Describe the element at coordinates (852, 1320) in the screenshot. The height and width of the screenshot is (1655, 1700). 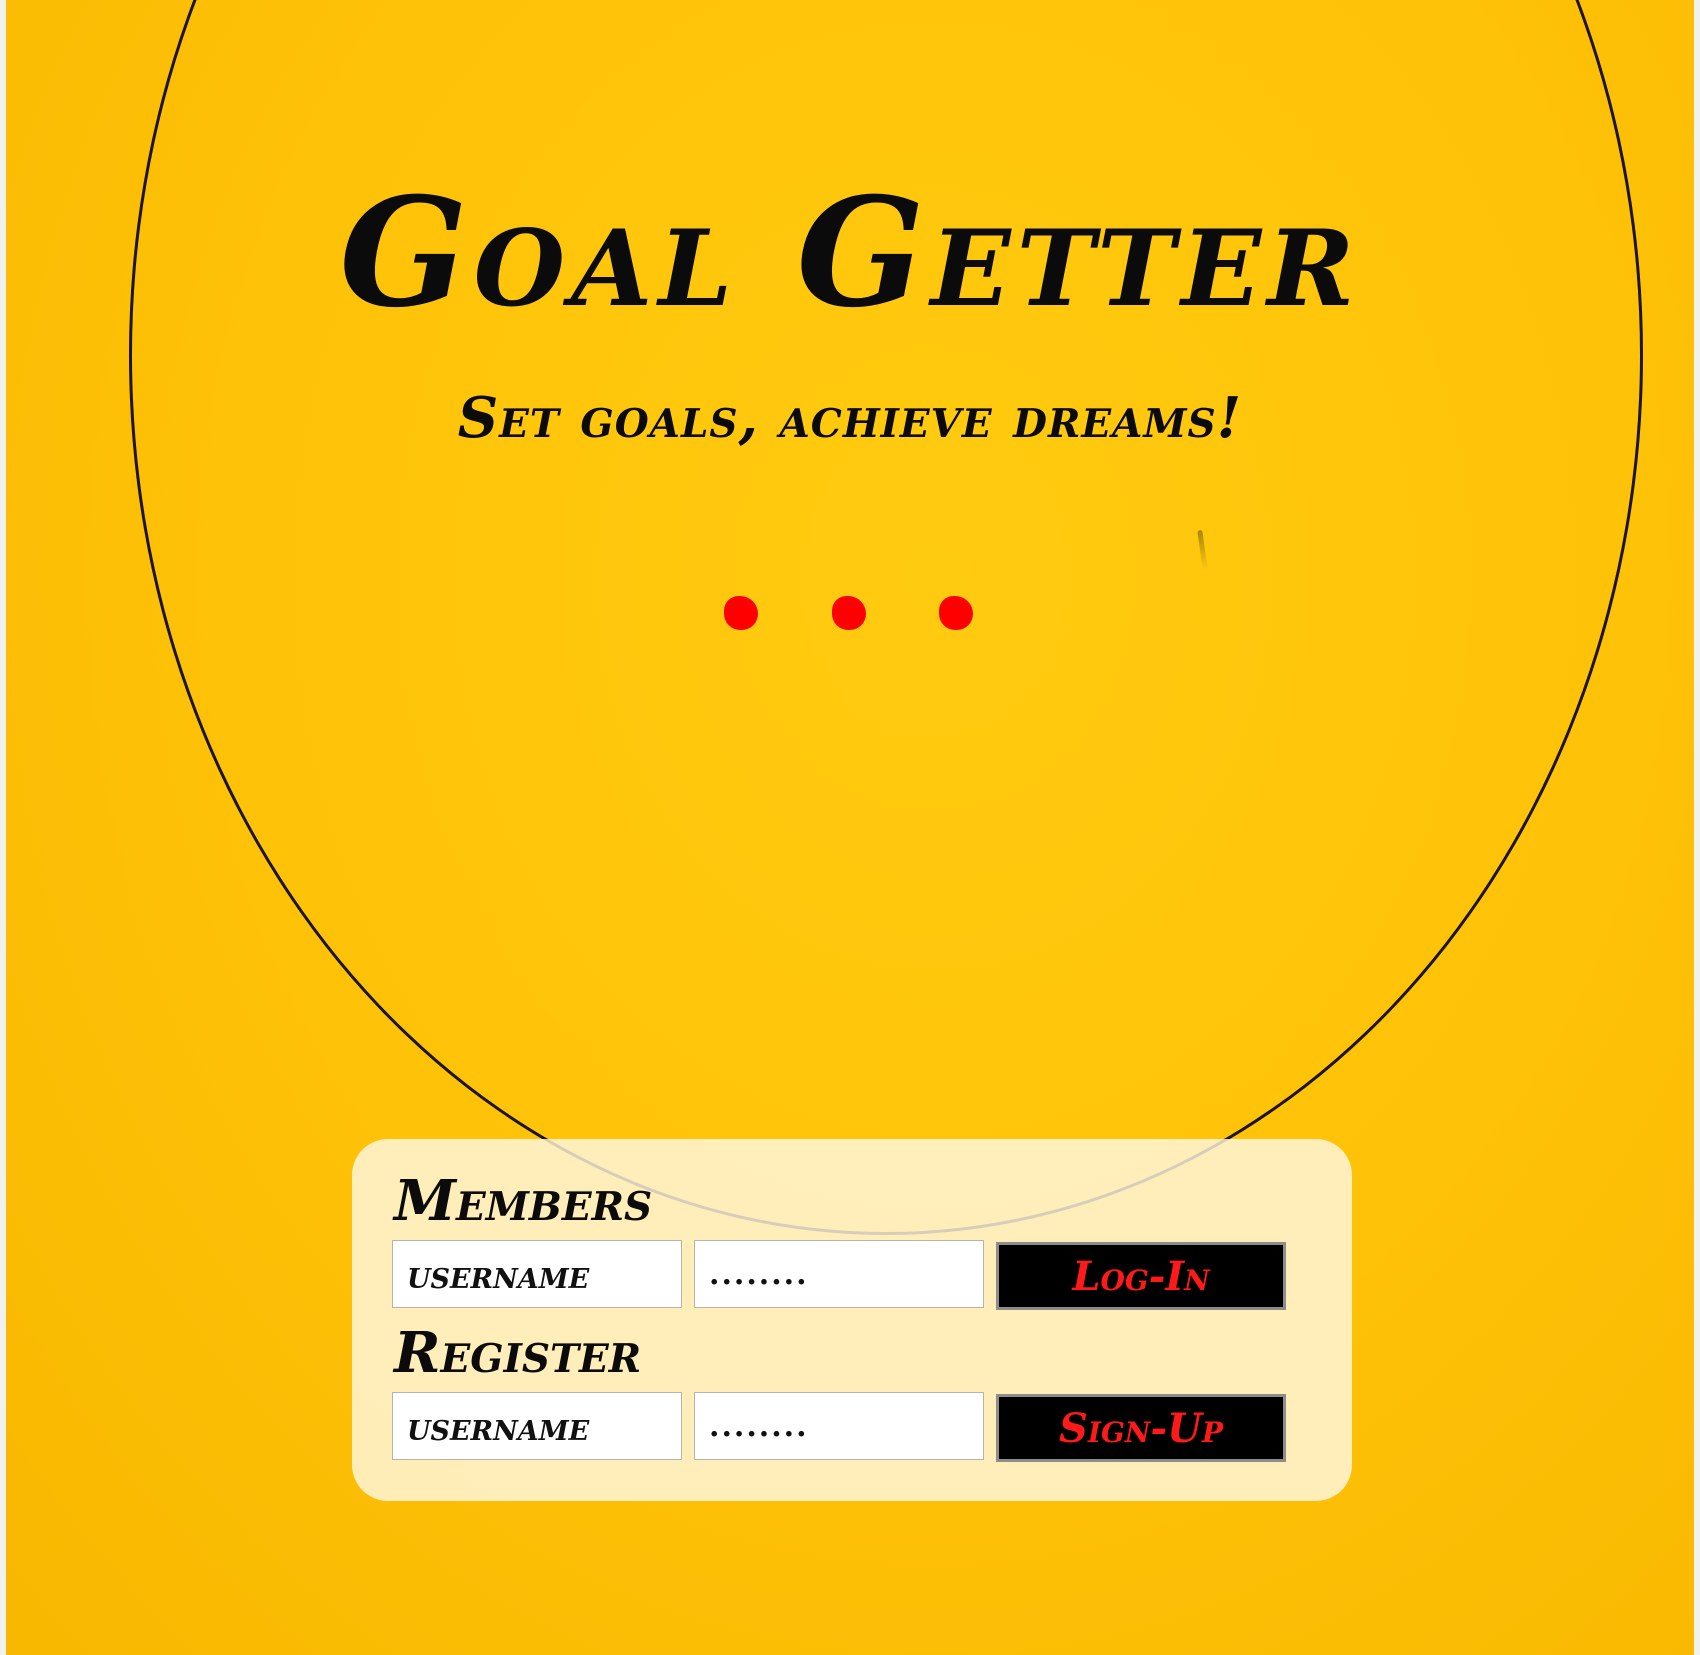
I see `auth-panel: Members Log-In Register Sign-Up` at that location.